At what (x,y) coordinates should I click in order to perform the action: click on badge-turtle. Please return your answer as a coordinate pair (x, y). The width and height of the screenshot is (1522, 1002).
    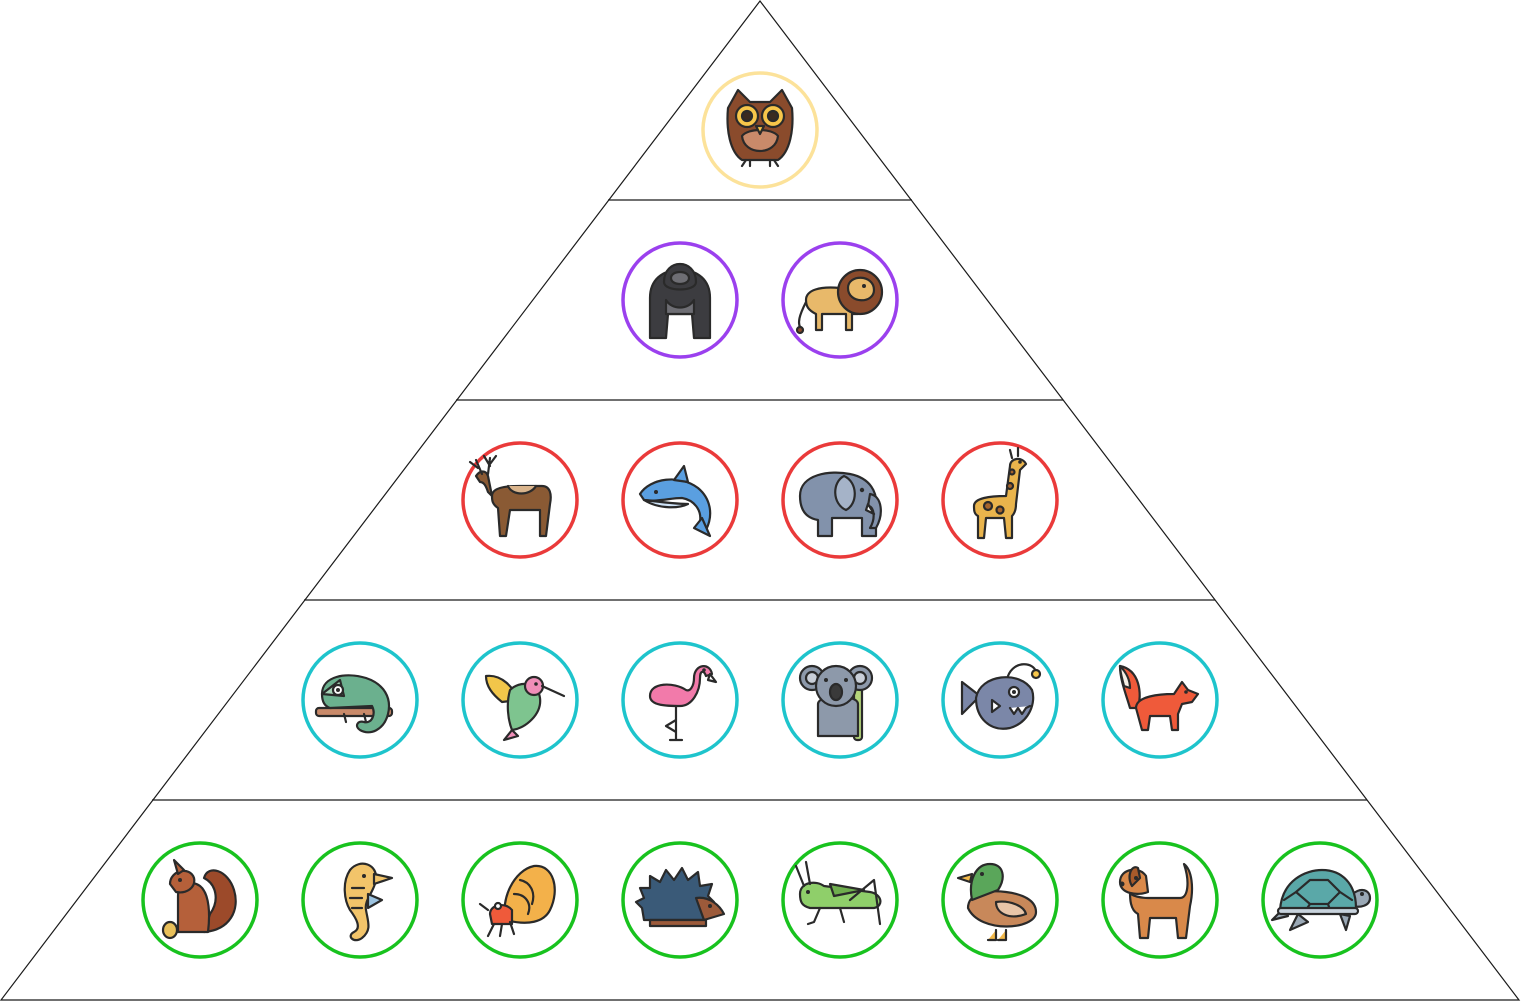
    Looking at the image, I should click on (1320, 900).